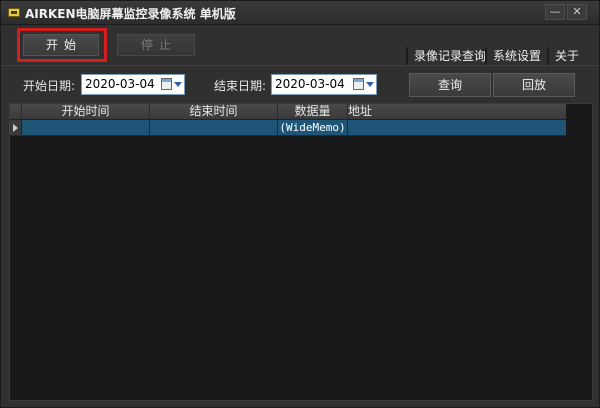  Describe the element at coordinates (14, 12) in the screenshot. I see `app-icon` at that location.